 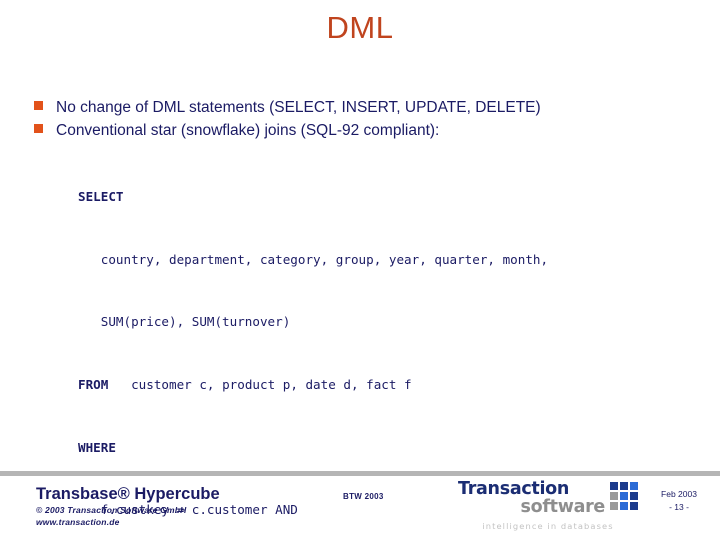 What do you see at coordinates (679, 501) in the screenshot?
I see `slide-meta: Feb 2003 - 13 -` at bounding box center [679, 501].